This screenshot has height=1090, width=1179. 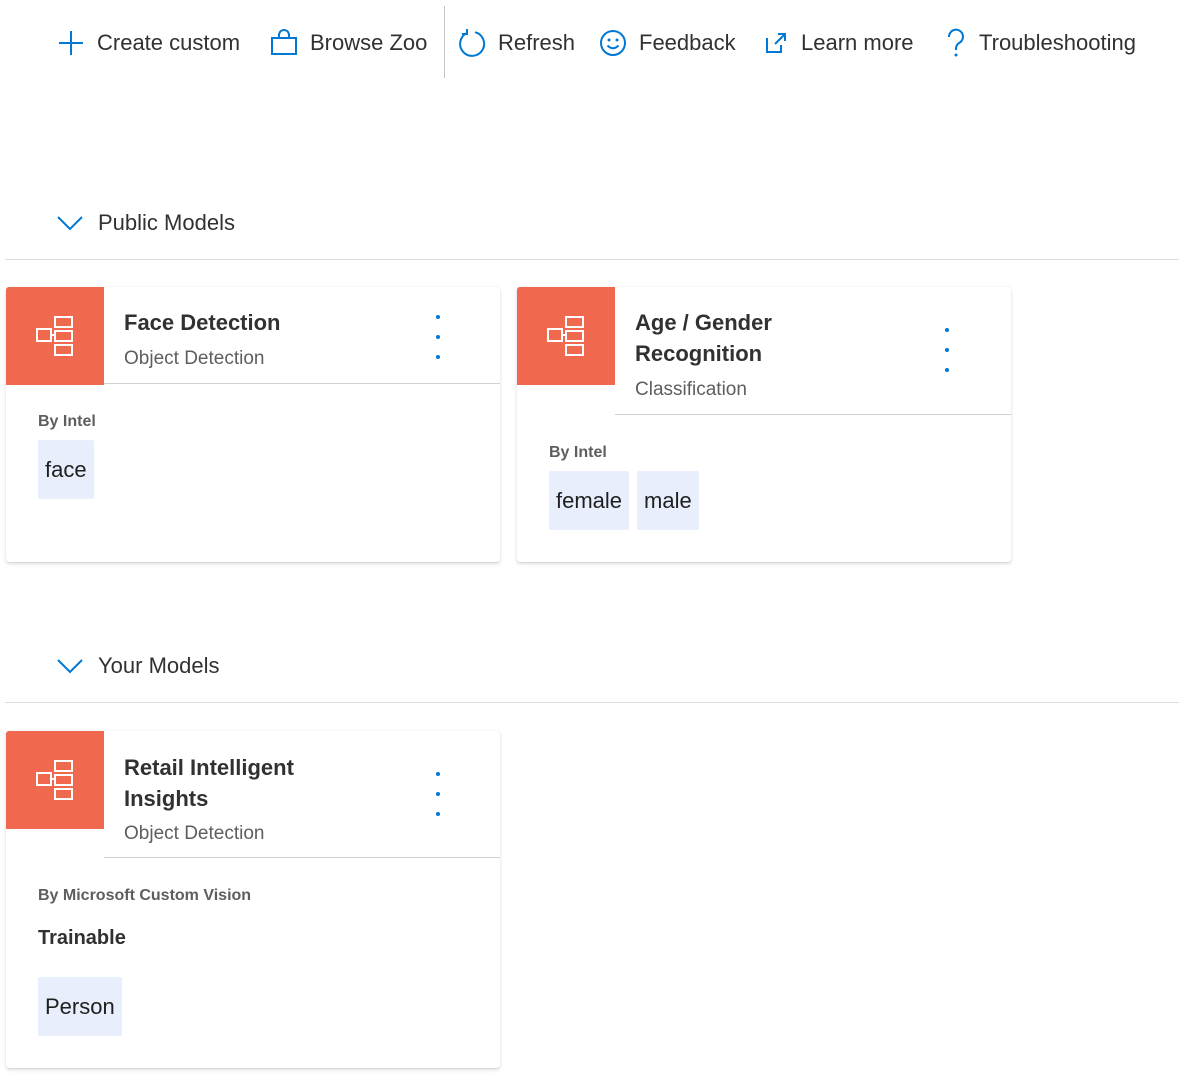 What do you see at coordinates (668, 500) in the screenshot?
I see `tag: male` at bounding box center [668, 500].